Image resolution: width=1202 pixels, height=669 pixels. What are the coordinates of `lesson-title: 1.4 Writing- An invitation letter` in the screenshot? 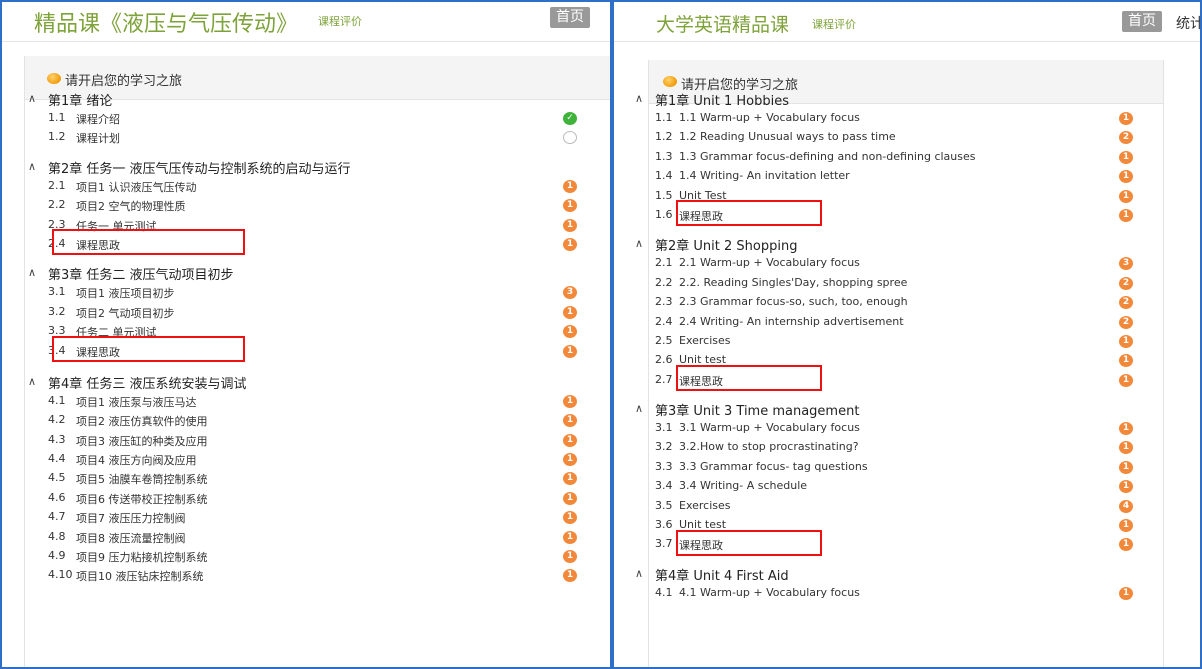 It's located at (764, 176).